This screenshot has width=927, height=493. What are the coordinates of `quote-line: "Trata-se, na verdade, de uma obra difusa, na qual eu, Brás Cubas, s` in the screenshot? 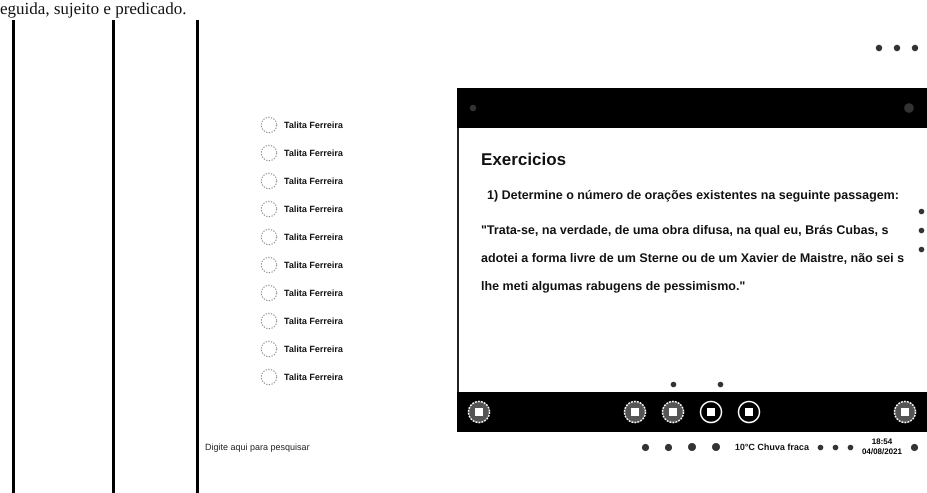 It's located at (685, 230).